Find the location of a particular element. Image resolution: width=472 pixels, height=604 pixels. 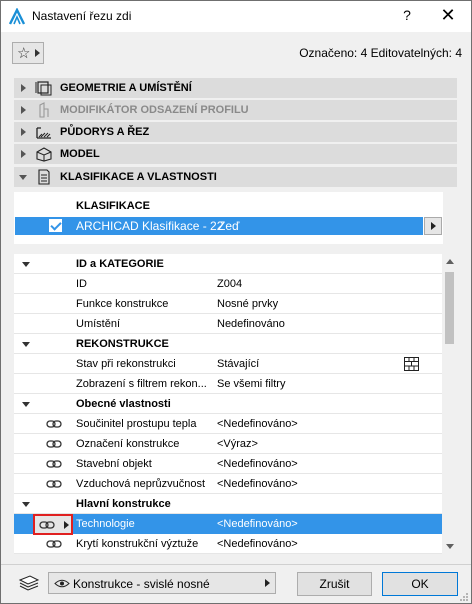

panel-label: GEOMETRIE A UMÍSTĚNÍ is located at coordinates (126, 88).